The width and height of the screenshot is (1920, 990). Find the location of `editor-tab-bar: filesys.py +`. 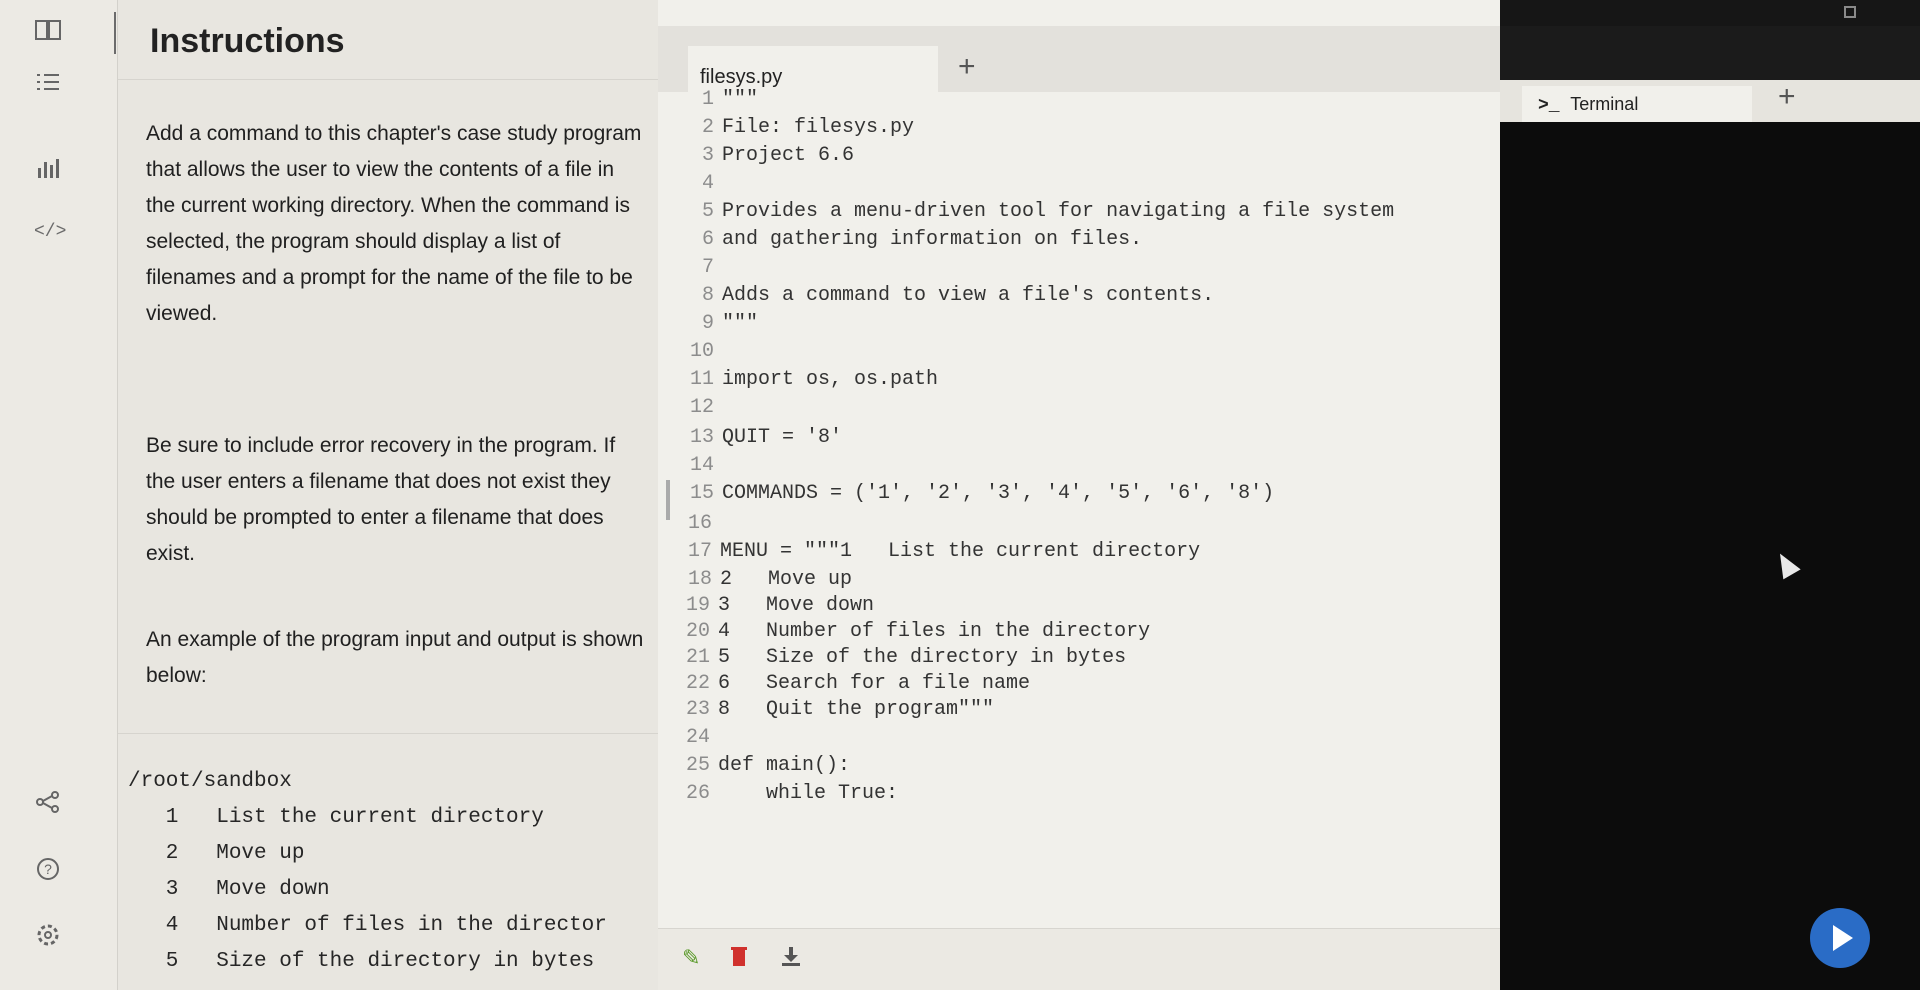

editor-tab-bar: filesys.py + is located at coordinates (1079, 69).